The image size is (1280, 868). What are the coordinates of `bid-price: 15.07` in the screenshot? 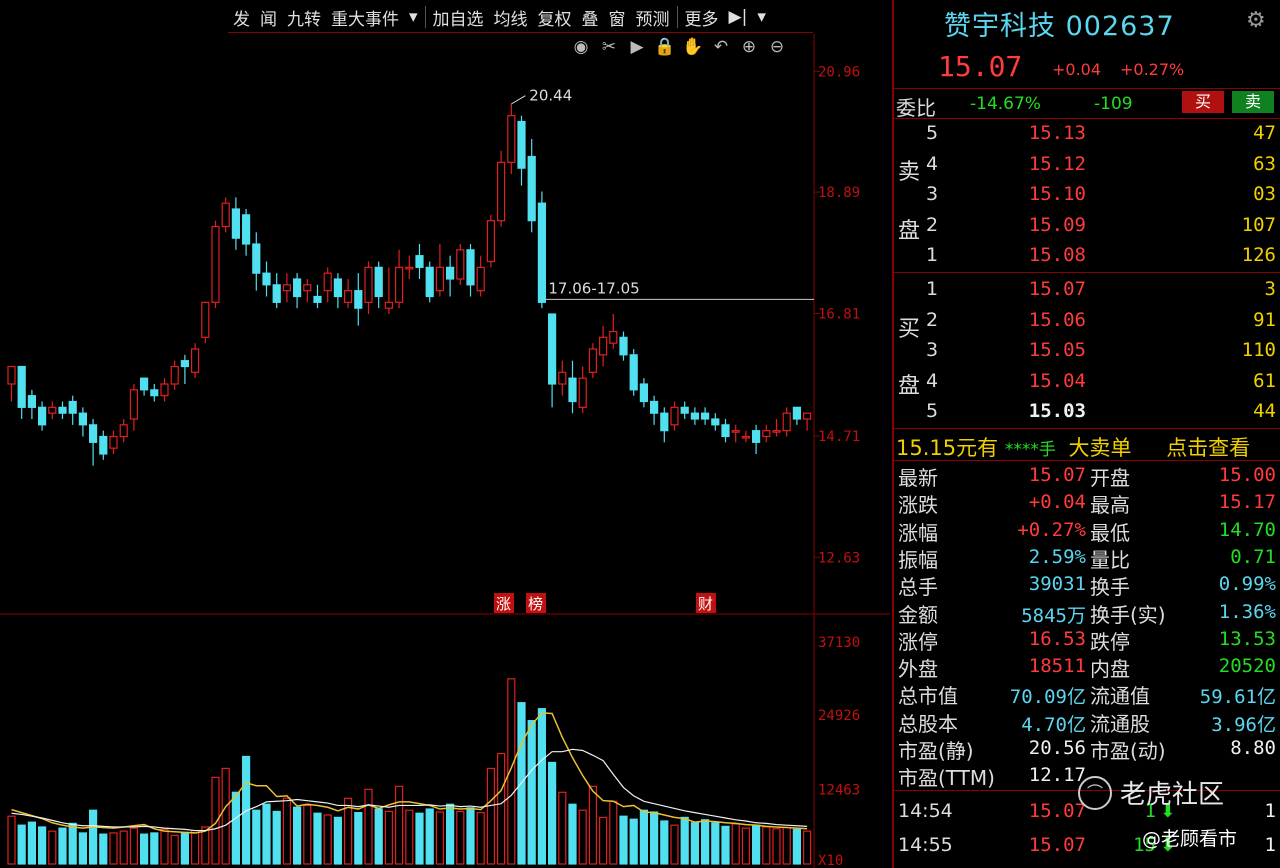 It's located at (1040, 289).